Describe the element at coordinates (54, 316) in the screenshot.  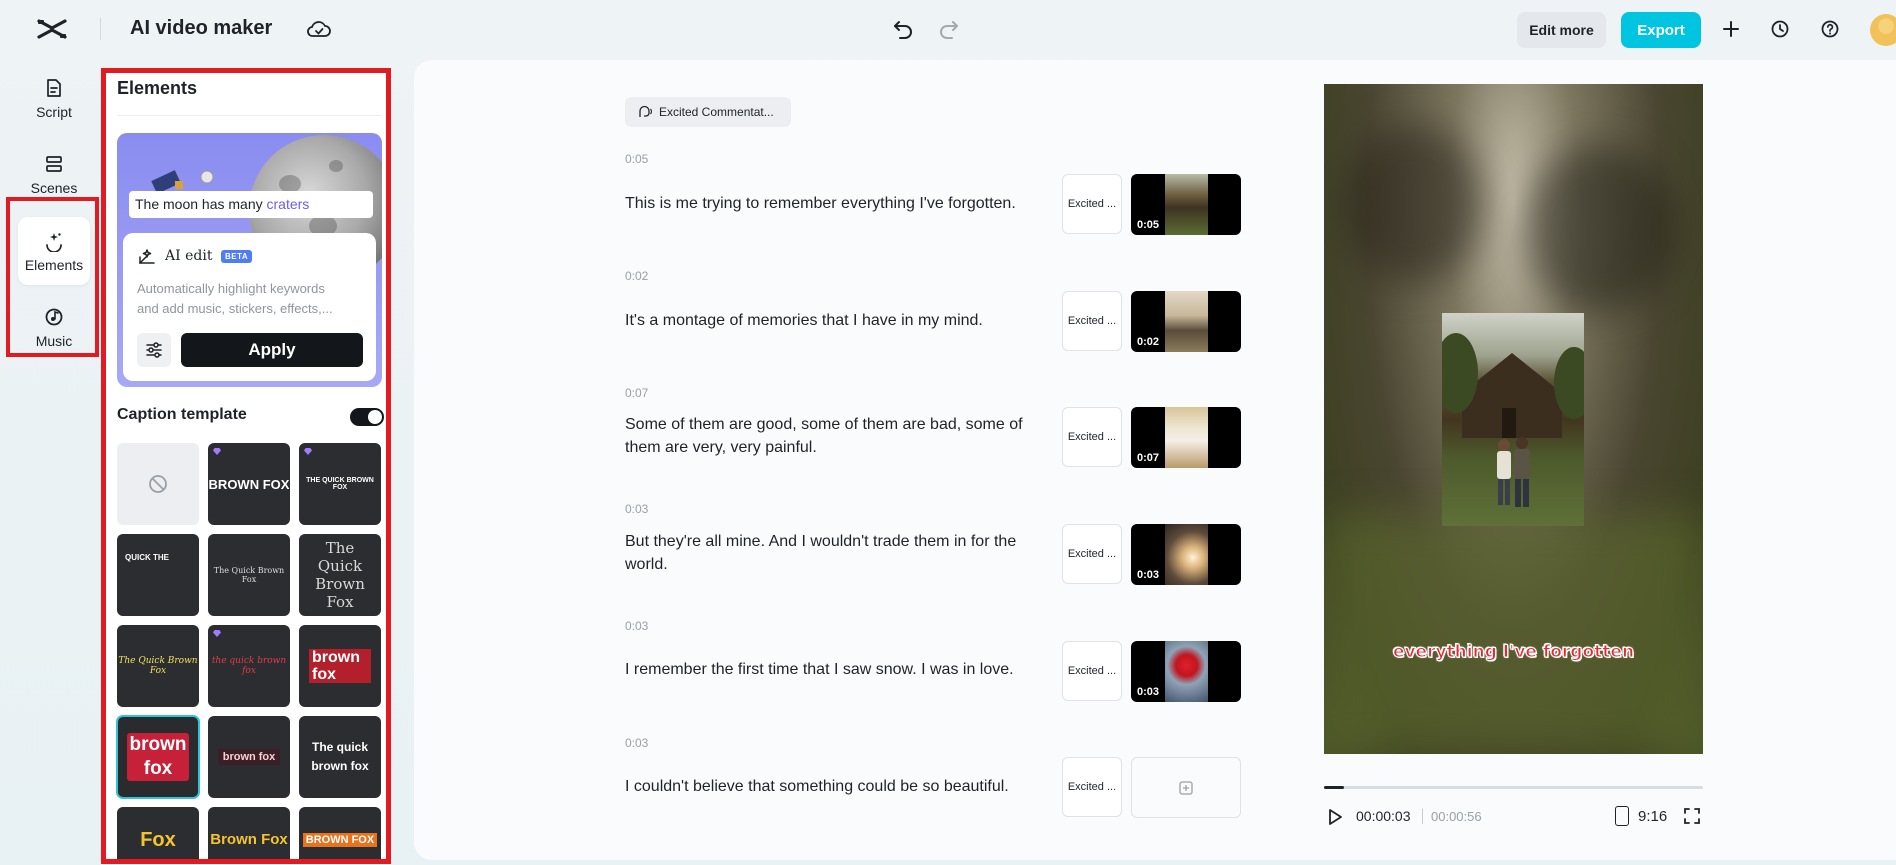
I see `music-icon` at that location.